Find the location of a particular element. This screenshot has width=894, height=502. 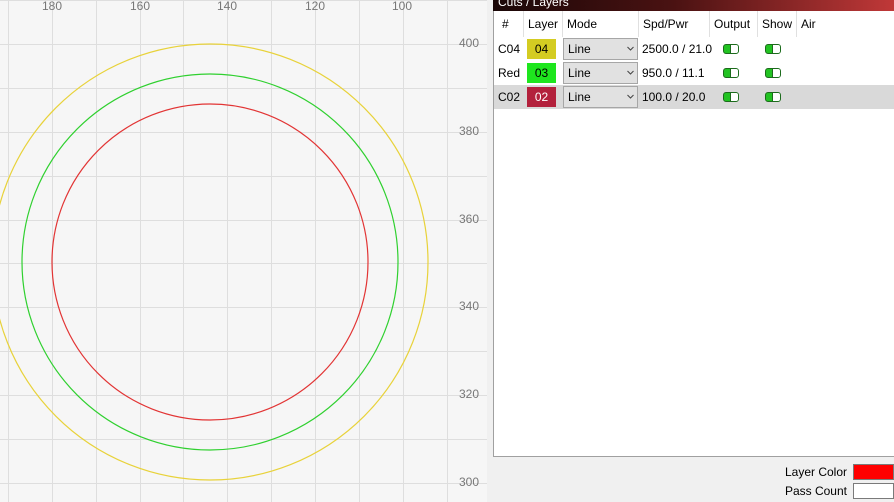

layer-color-swatch: 02 is located at coordinates (541, 97).